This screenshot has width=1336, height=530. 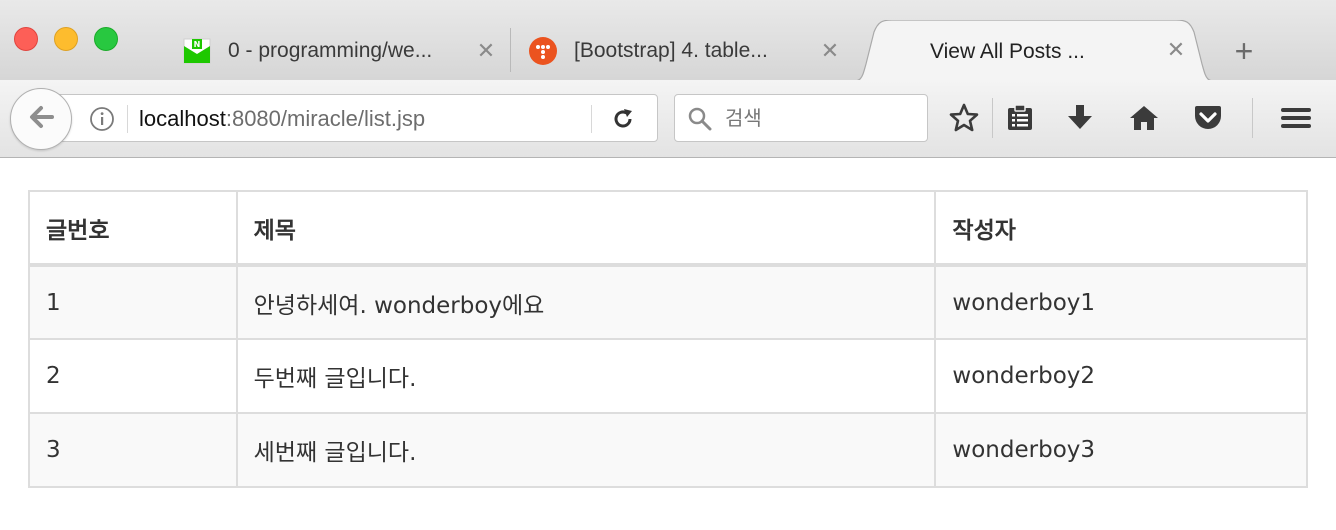 I want to click on table-row: 1 안녕하세여. wonderboy에요 wonderboy1, so click(x=668, y=302).